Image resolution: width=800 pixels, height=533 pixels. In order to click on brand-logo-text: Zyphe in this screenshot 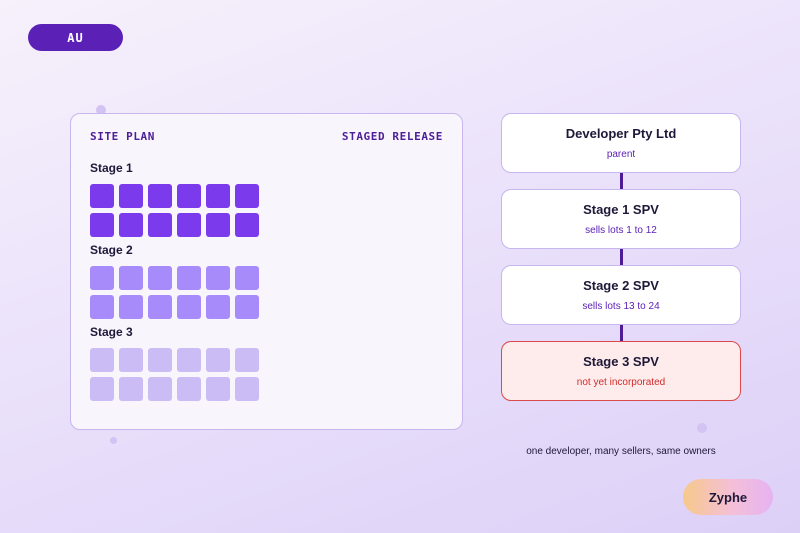, I will do `click(728, 497)`.